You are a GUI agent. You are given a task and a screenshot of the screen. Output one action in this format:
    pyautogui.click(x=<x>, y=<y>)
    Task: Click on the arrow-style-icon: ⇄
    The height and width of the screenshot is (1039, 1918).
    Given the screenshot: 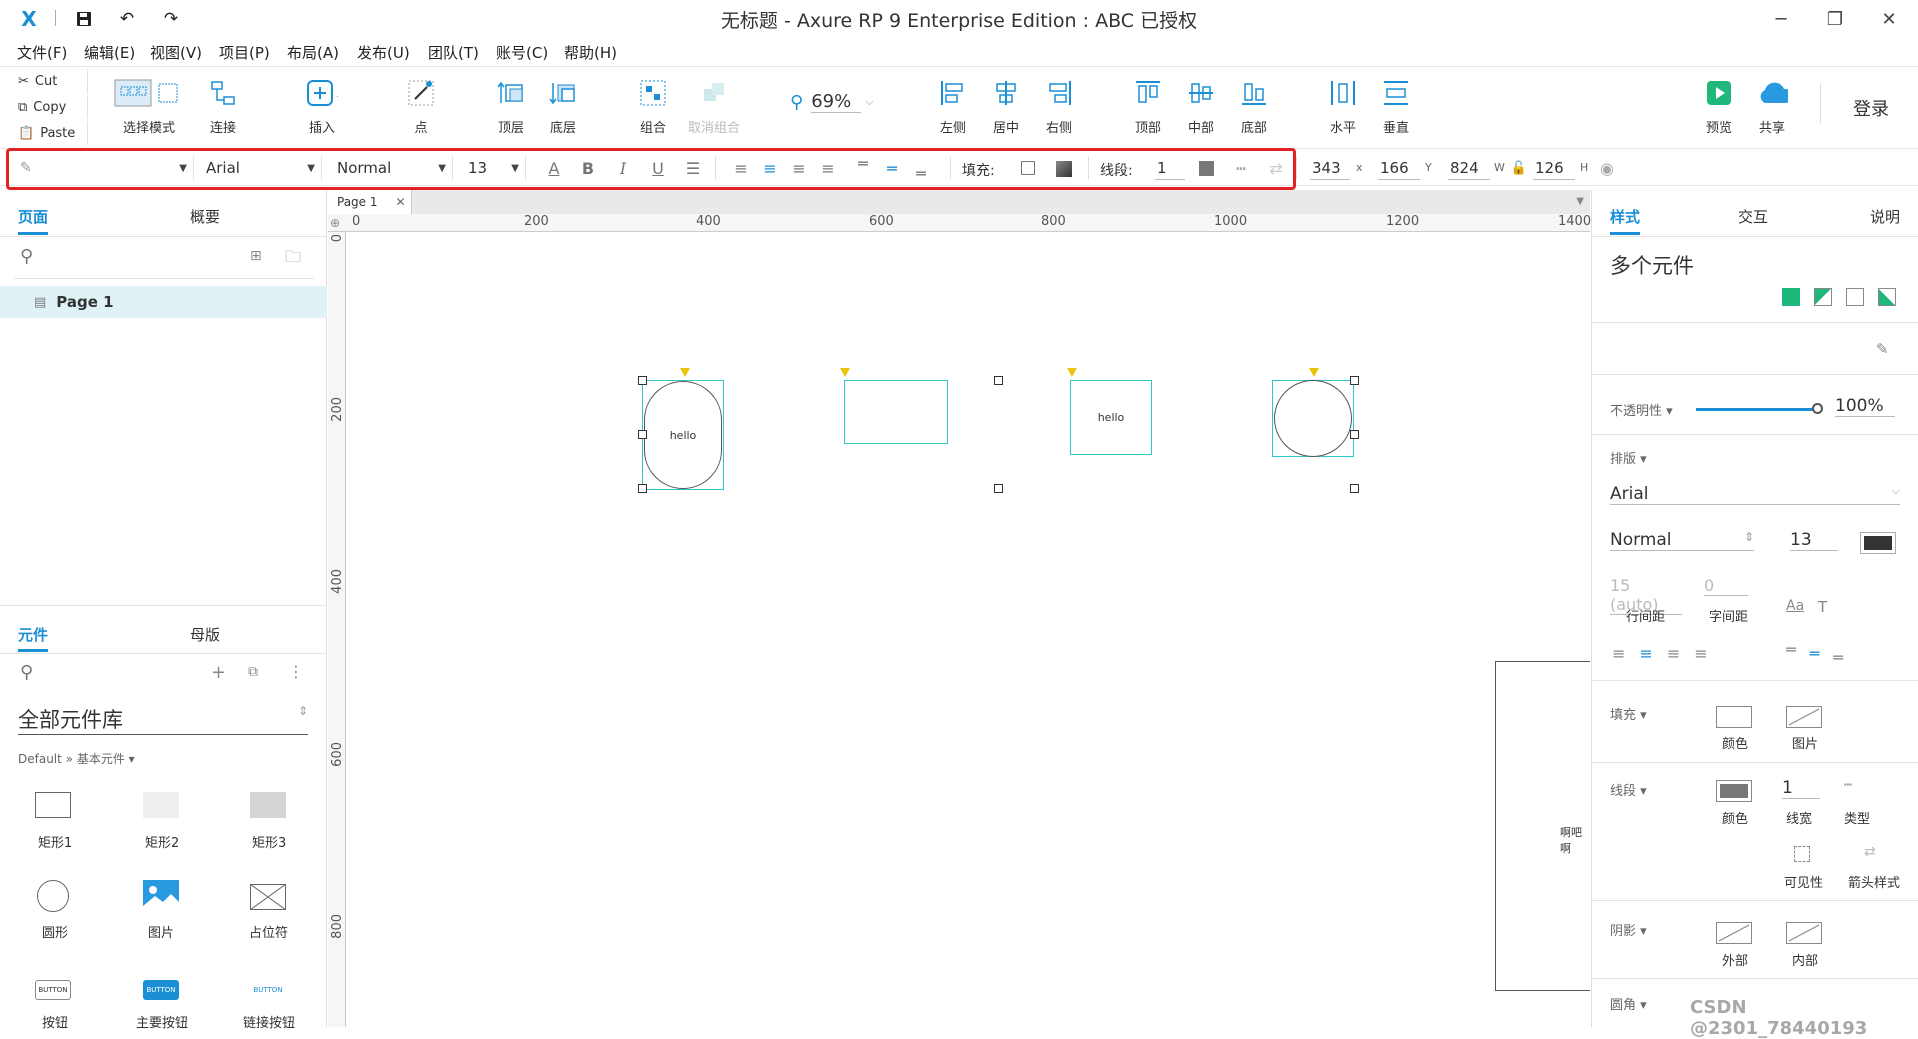 What is the action you would take?
    pyautogui.click(x=1870, y=852)
    